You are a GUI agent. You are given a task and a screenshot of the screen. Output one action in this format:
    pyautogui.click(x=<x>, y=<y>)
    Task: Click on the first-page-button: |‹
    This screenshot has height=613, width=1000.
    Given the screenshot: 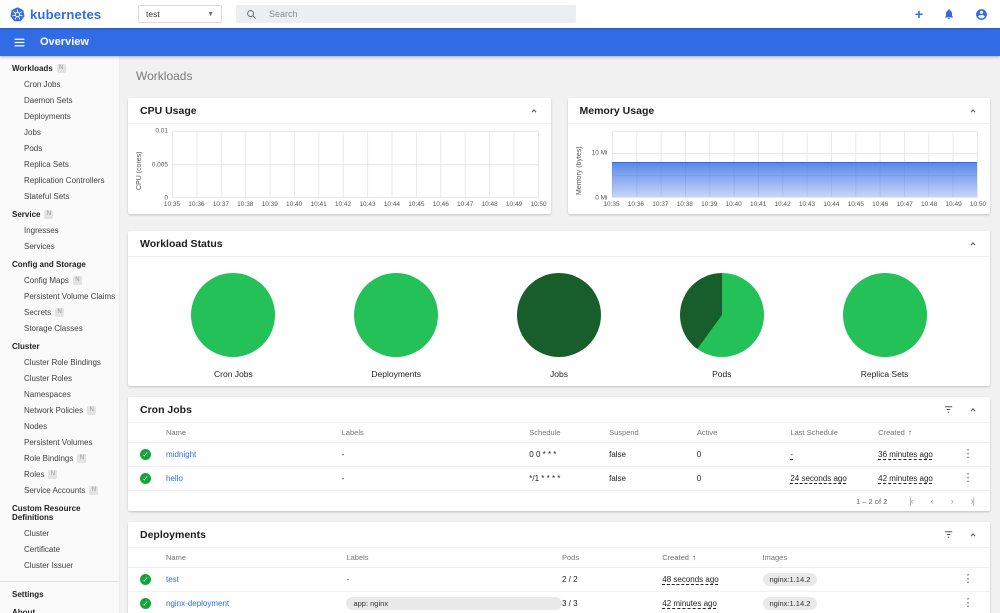 What is the action you would take?
    pyautogui.click(x=911, y=501)
    